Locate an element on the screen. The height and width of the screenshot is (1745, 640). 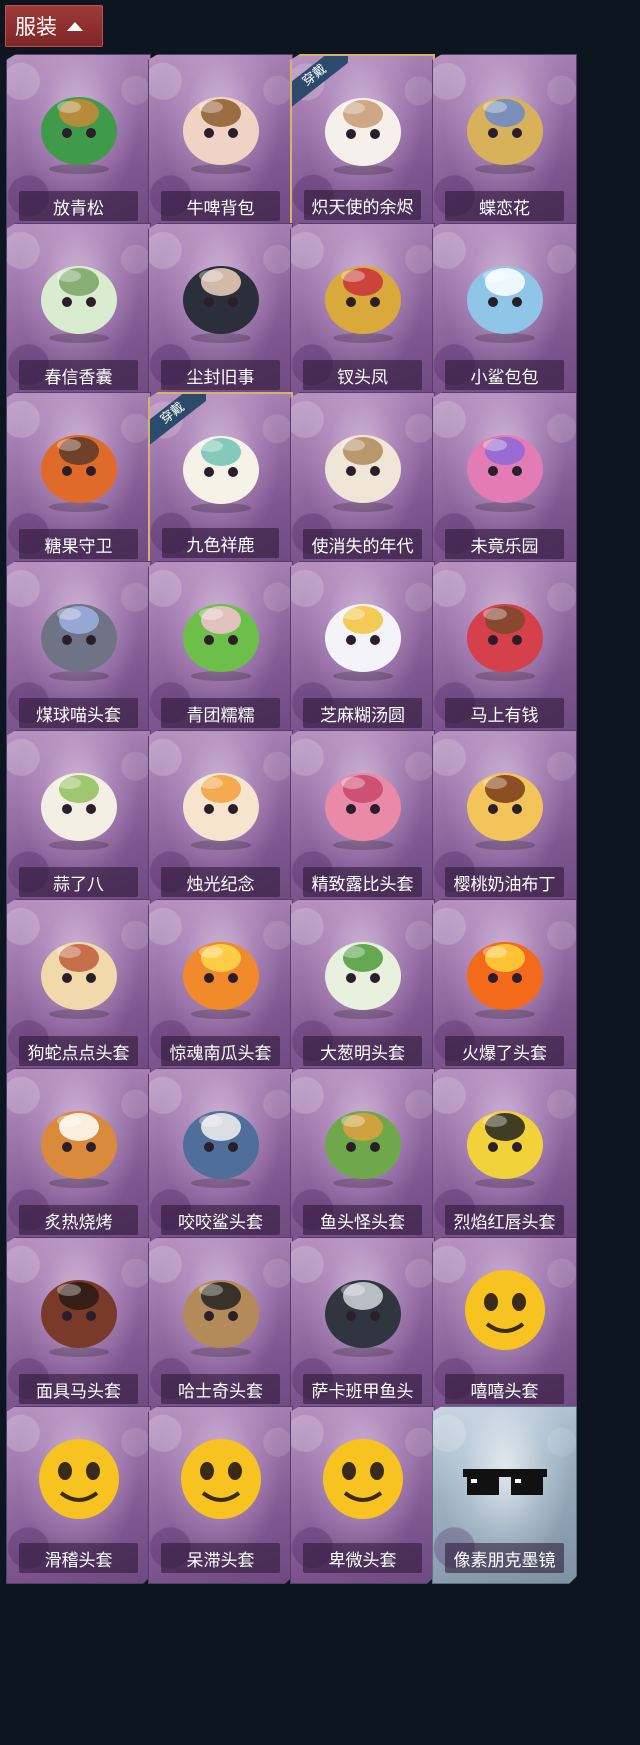
item-name: 使消失的年代 is located at coordinates (362, 546).